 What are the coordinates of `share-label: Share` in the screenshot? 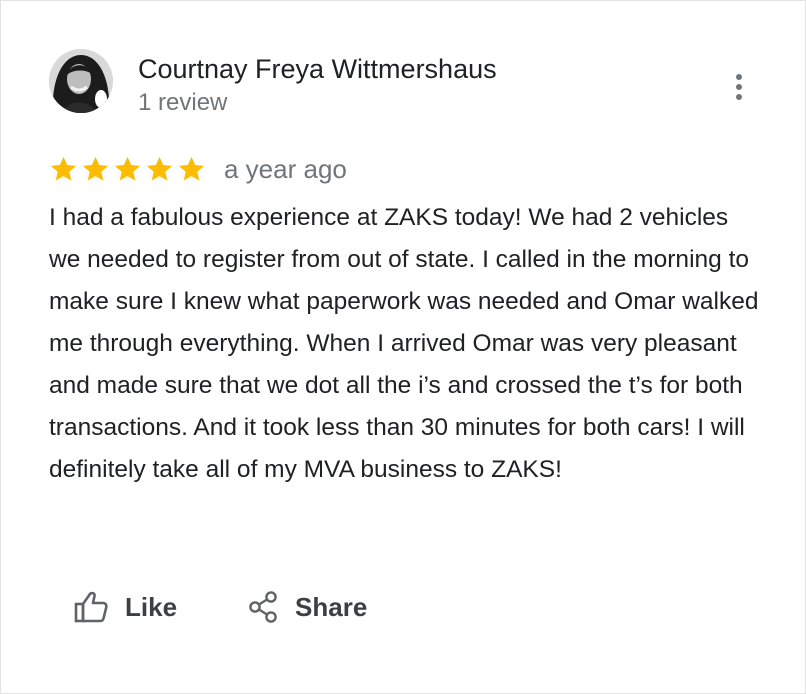 It's located at (331, 606).